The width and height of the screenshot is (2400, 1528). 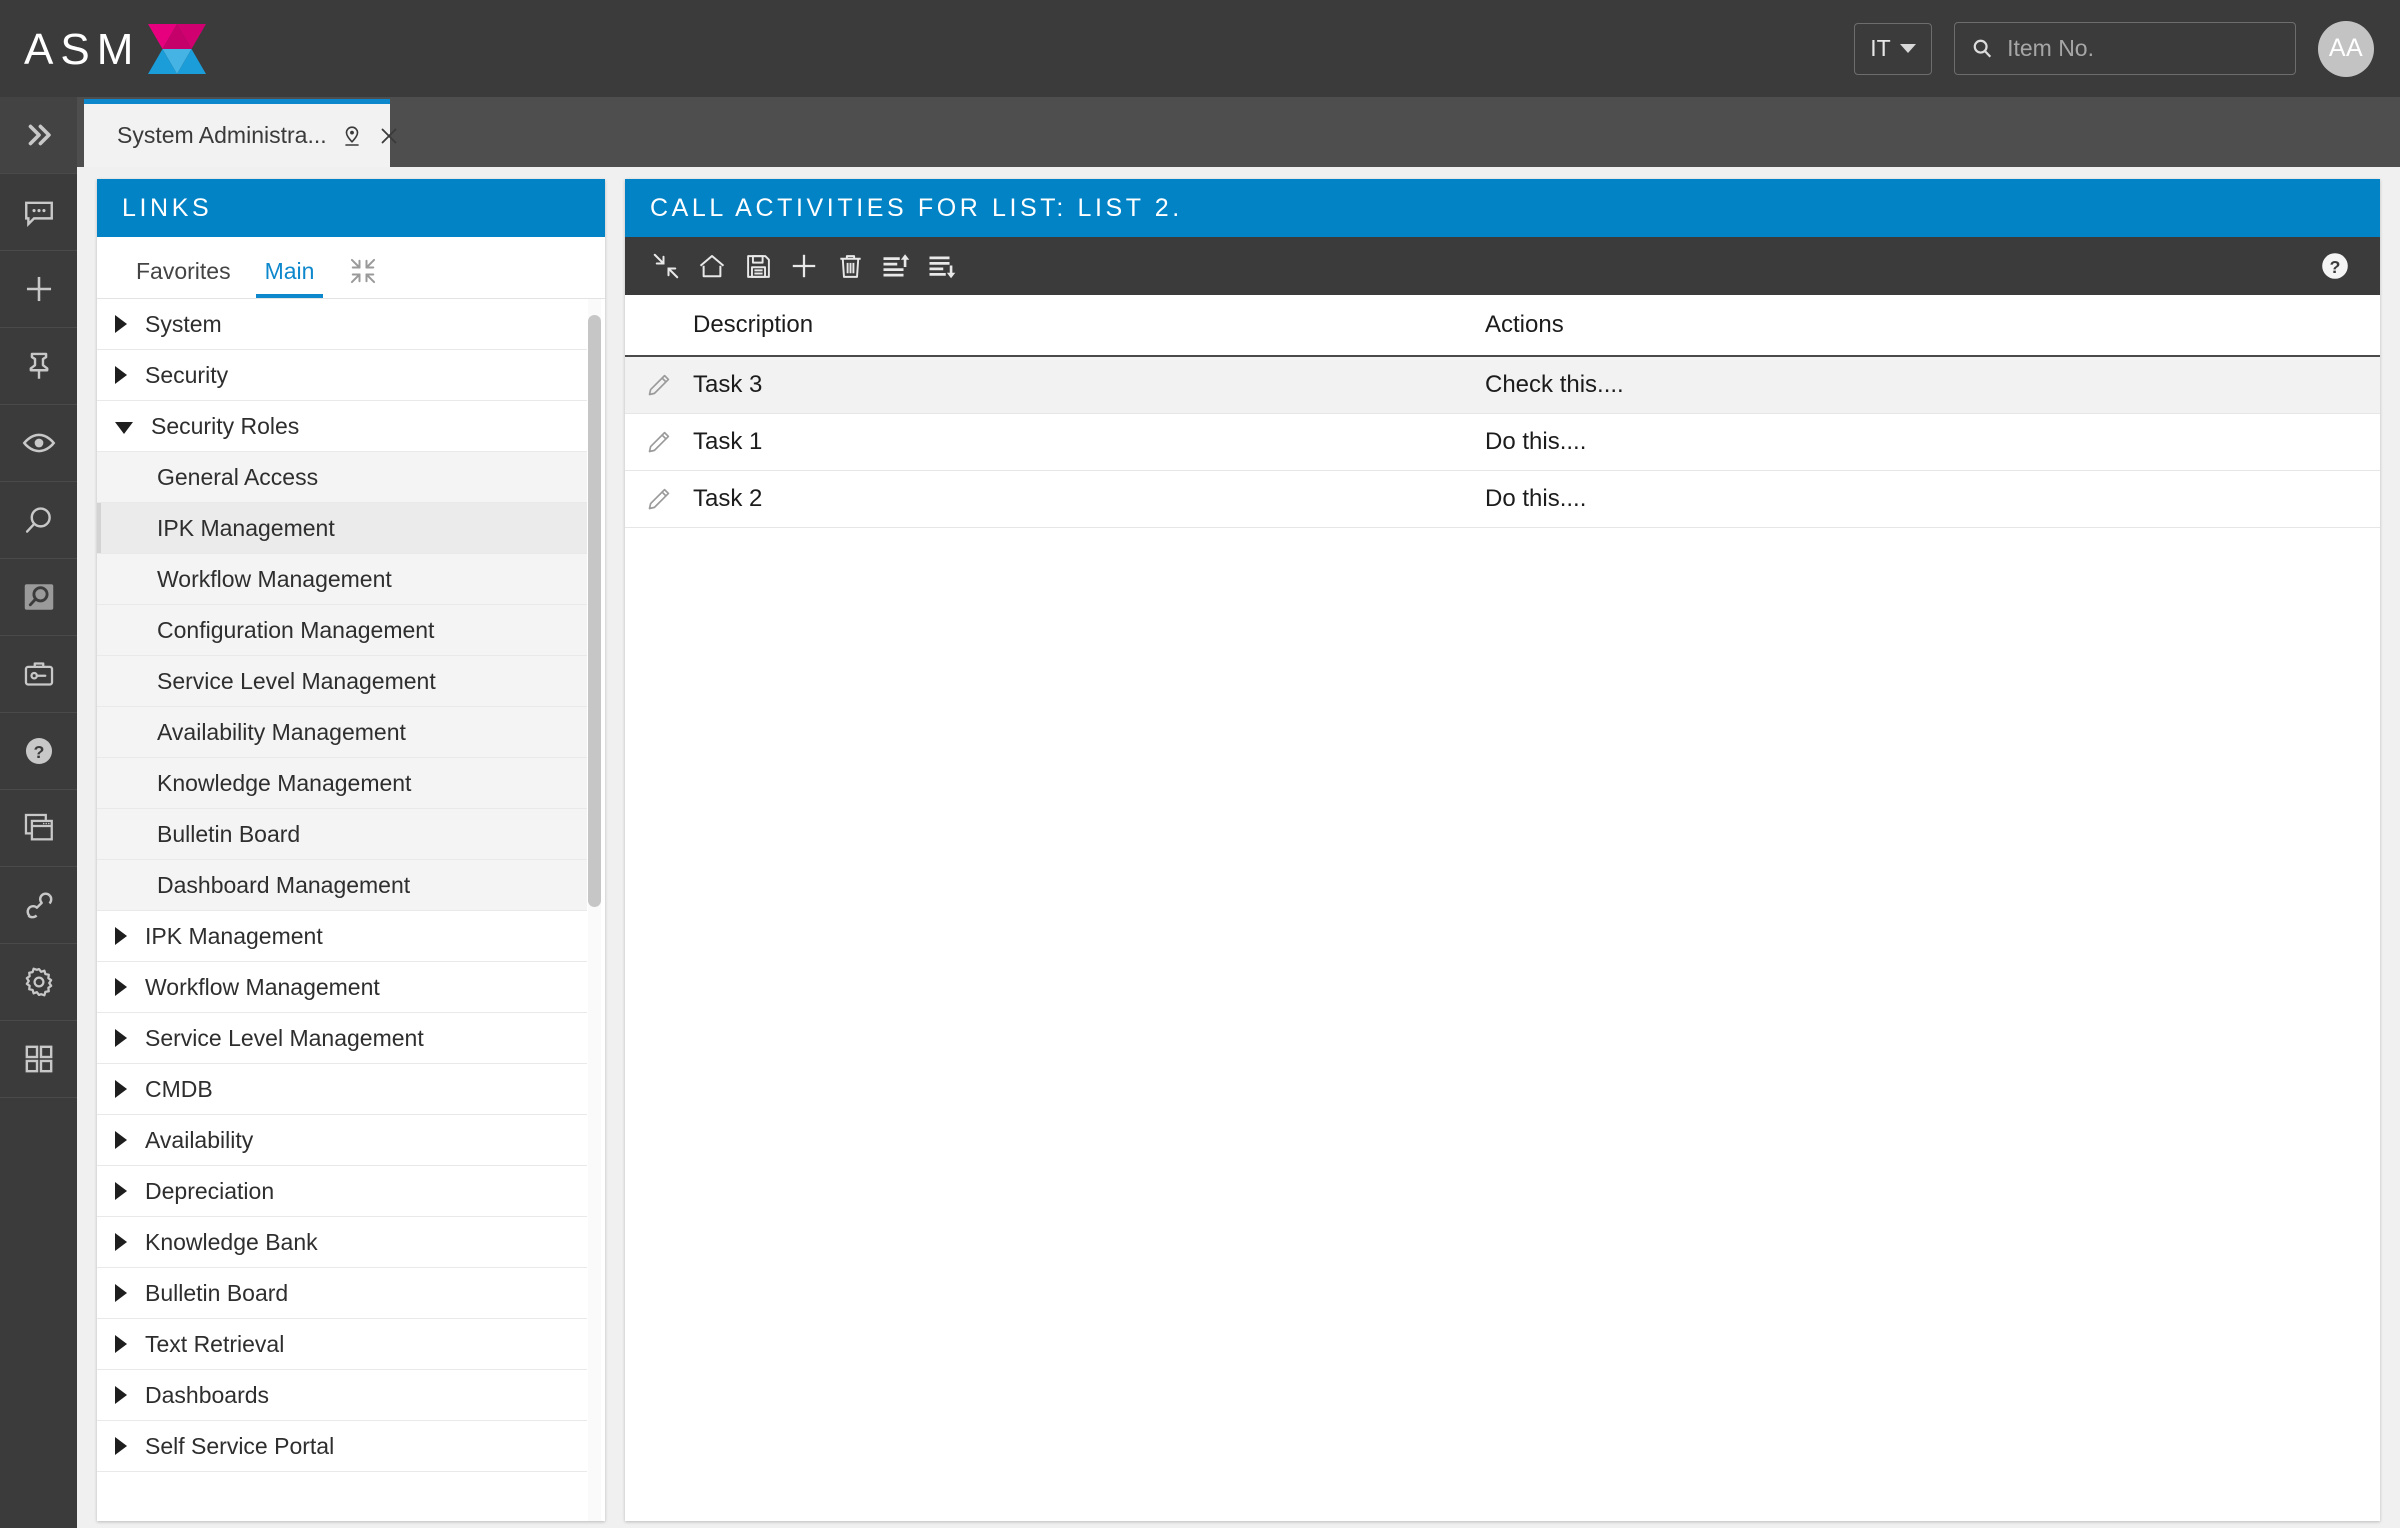 What do you see at coordinates (38, 828) in the screenshot?
I see `rail-item-open-windows` at bounding box center [38, 828].